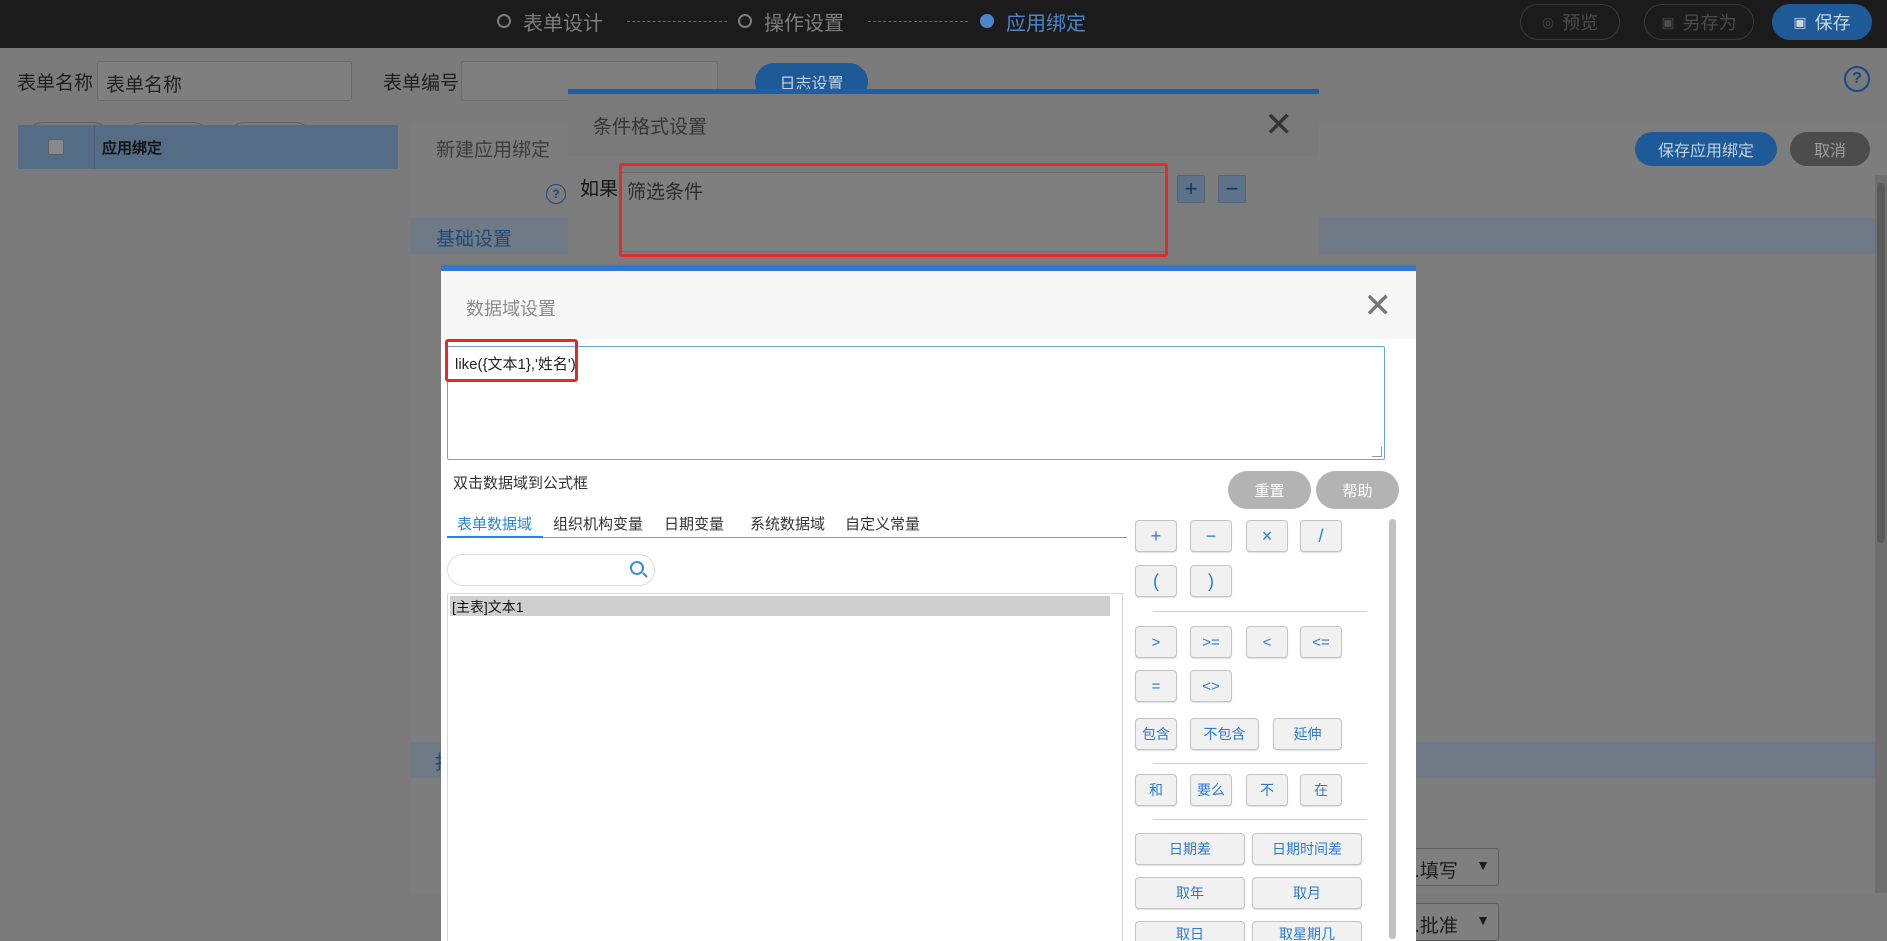  Describe the element at coordinates (1211, 536) in the screenshot. I see `op-minus-button: −` at that location.